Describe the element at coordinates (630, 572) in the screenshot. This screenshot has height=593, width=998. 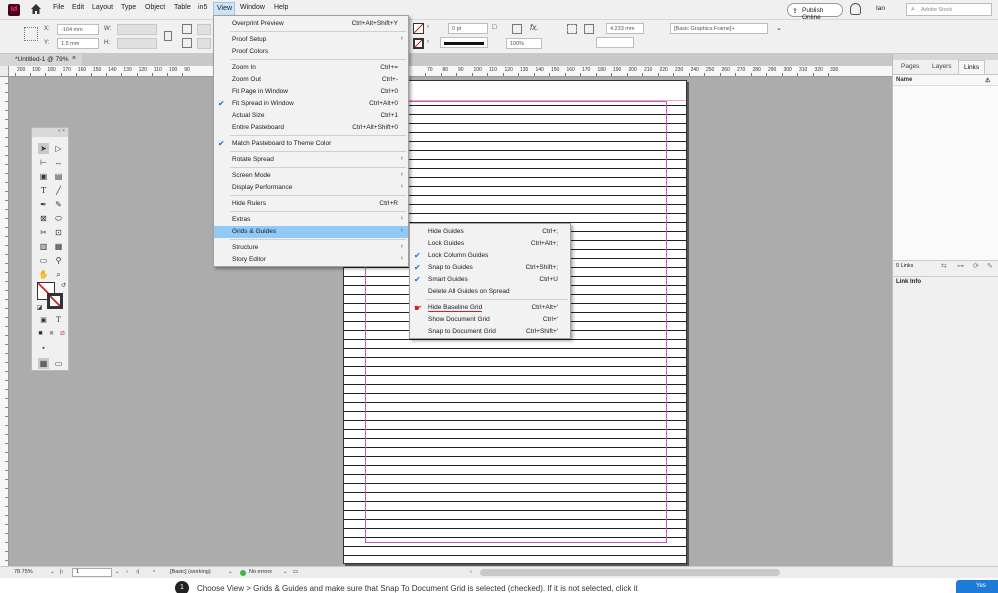
I see `horizontal-scrollbar` at that location.